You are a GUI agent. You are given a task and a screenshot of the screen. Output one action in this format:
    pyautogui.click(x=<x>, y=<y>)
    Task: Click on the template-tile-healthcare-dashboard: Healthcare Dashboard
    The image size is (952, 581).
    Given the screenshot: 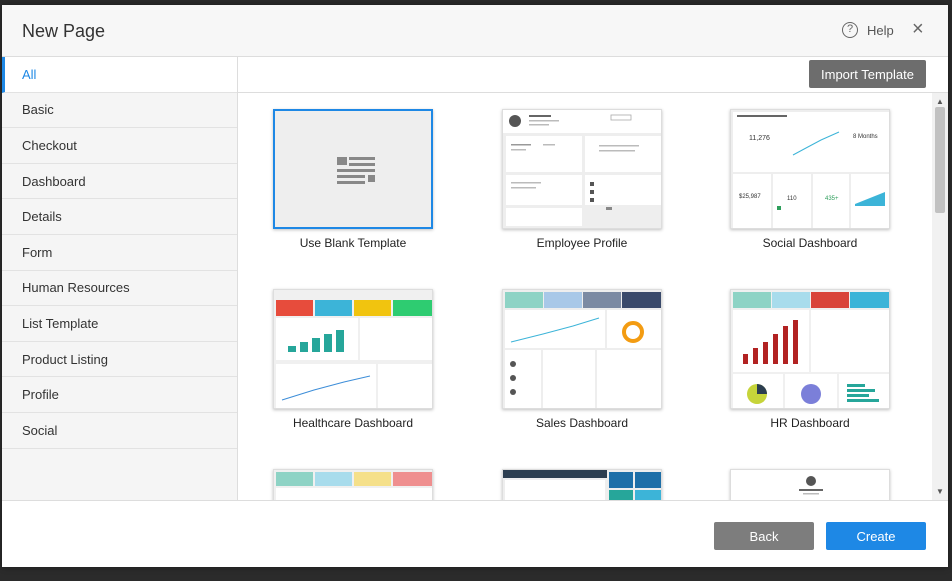 What is the action you would take?
    pyautogui.click(x=353, y=359)
    